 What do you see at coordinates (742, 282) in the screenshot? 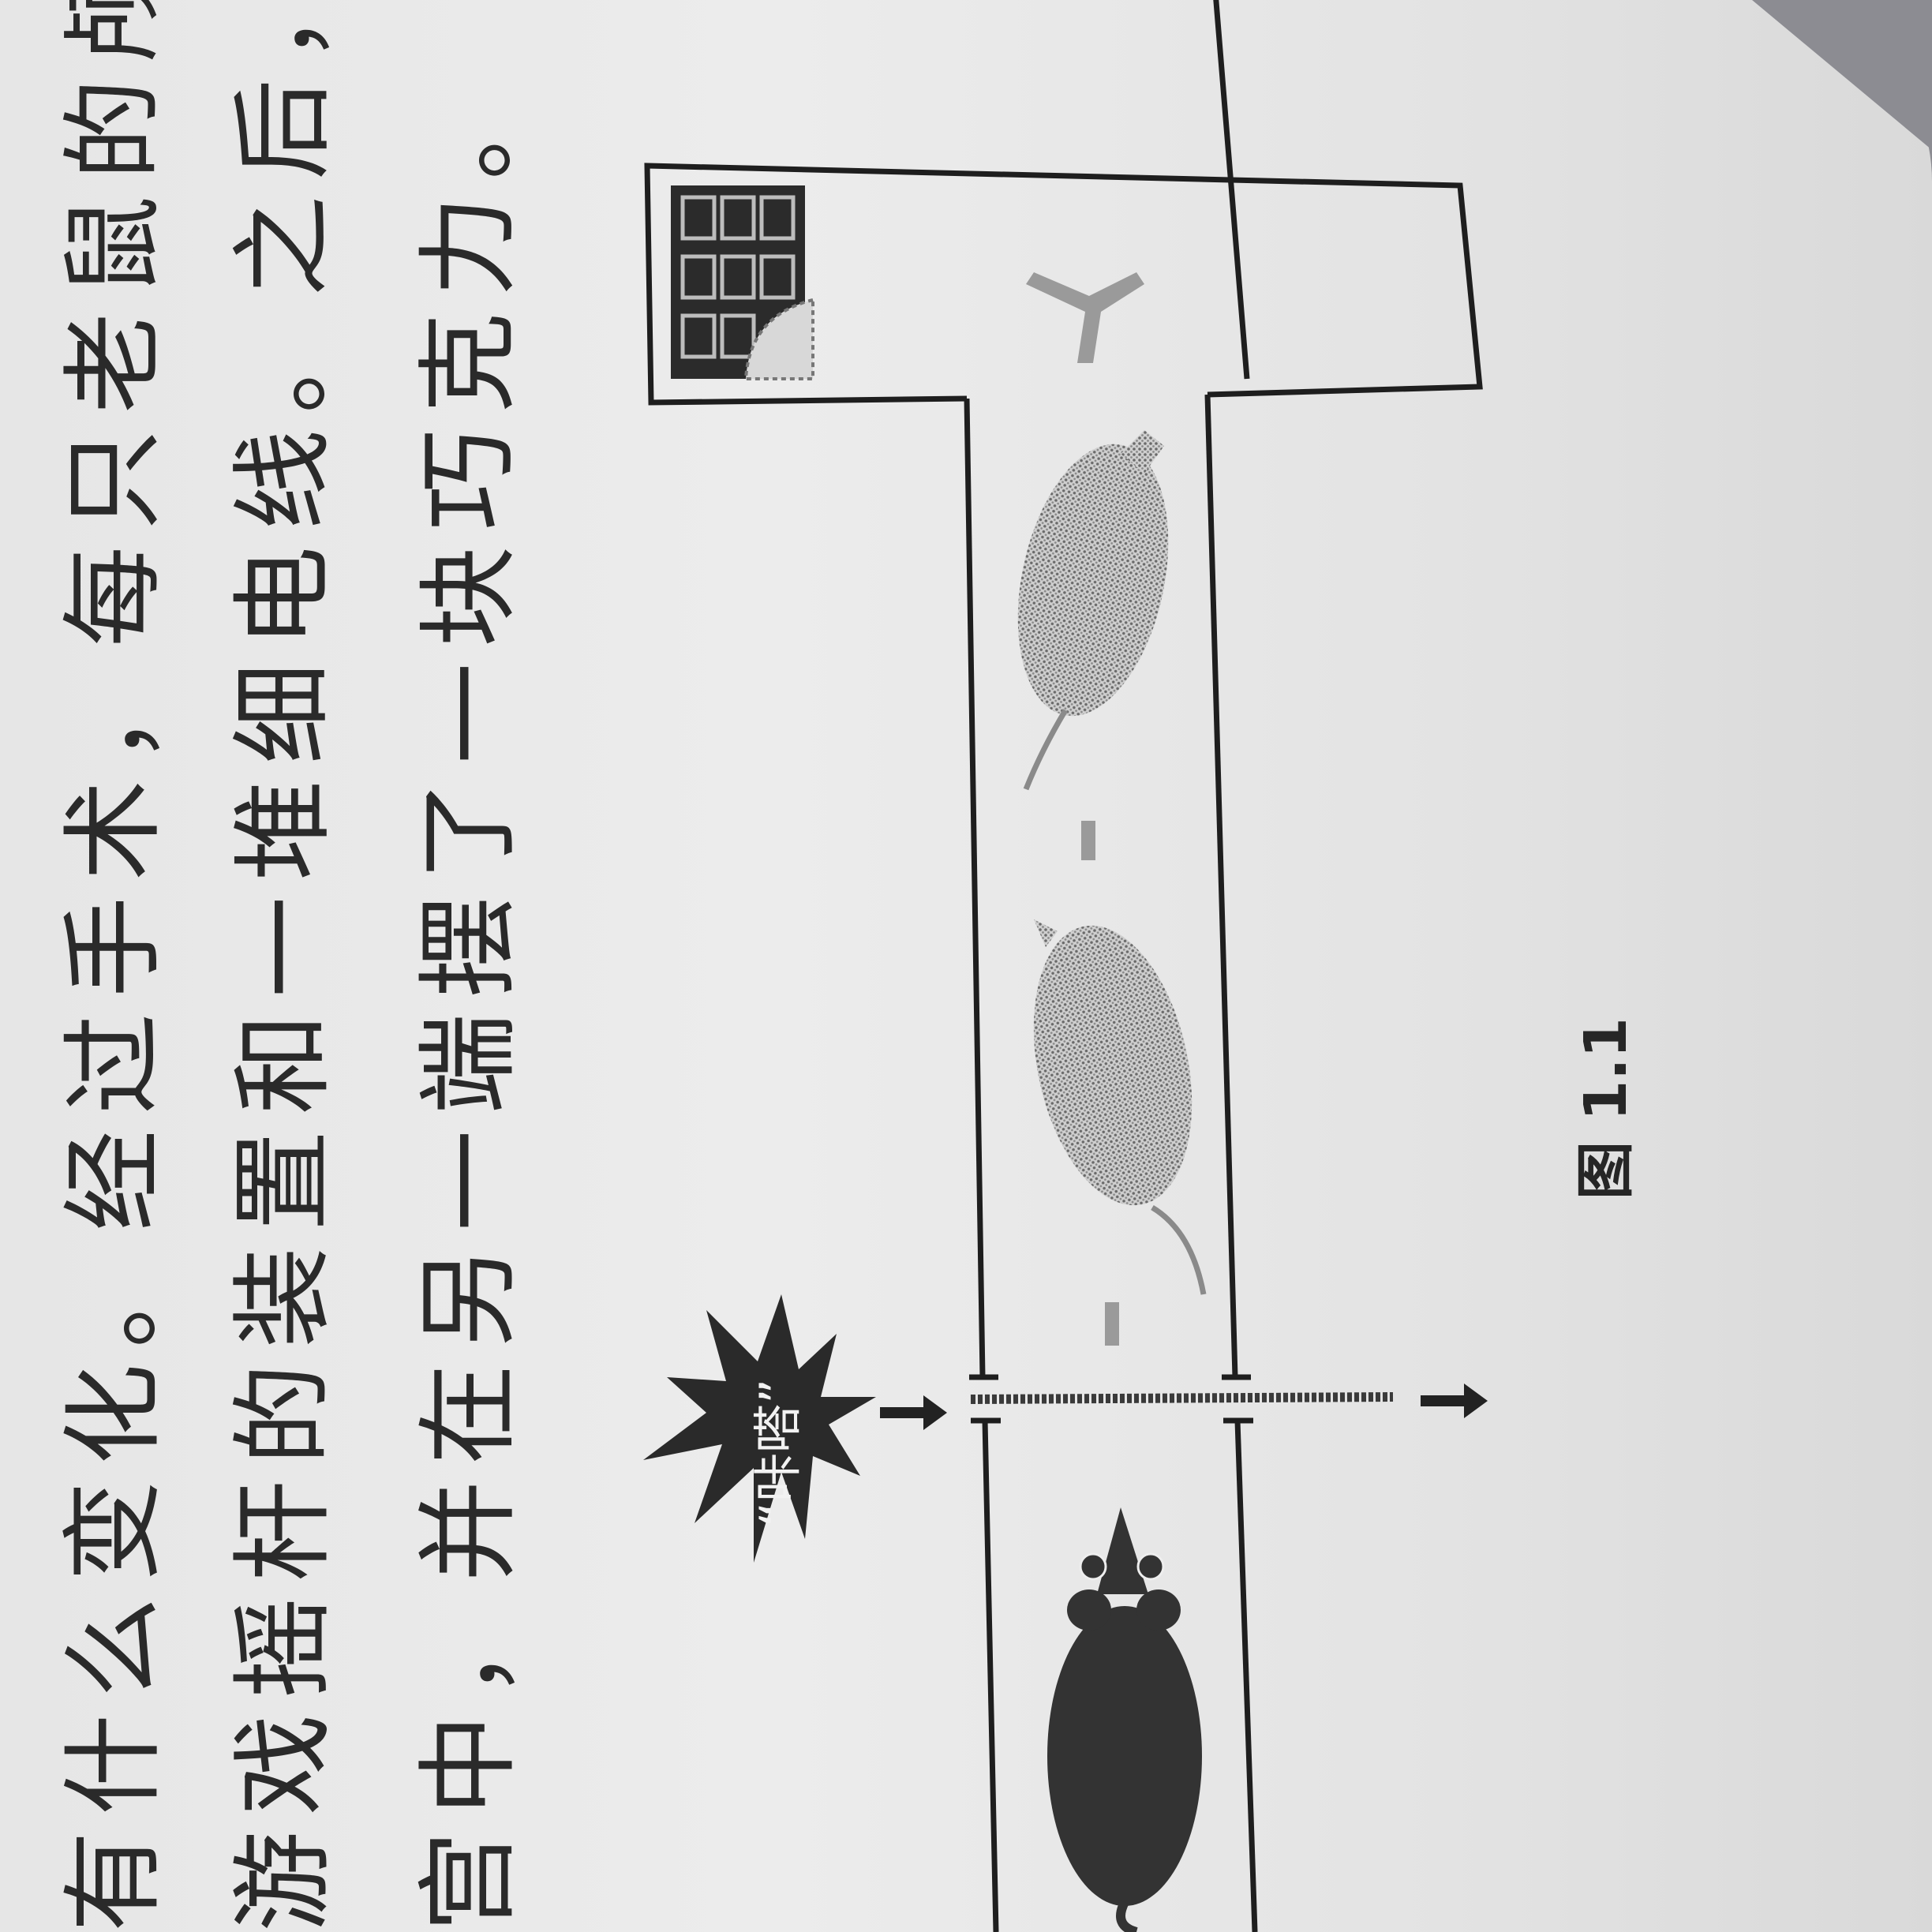
I see `chocolate-icon` at bounding box center [742, 282].